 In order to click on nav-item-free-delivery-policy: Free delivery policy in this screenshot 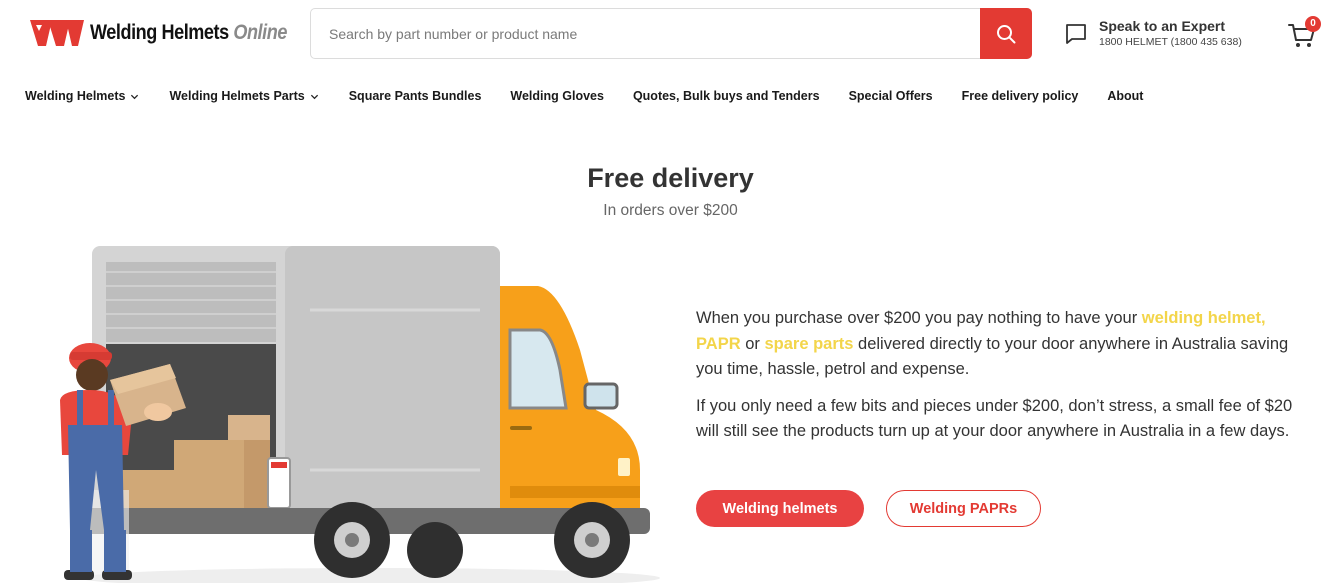, I will do `click(1020, 96)`.